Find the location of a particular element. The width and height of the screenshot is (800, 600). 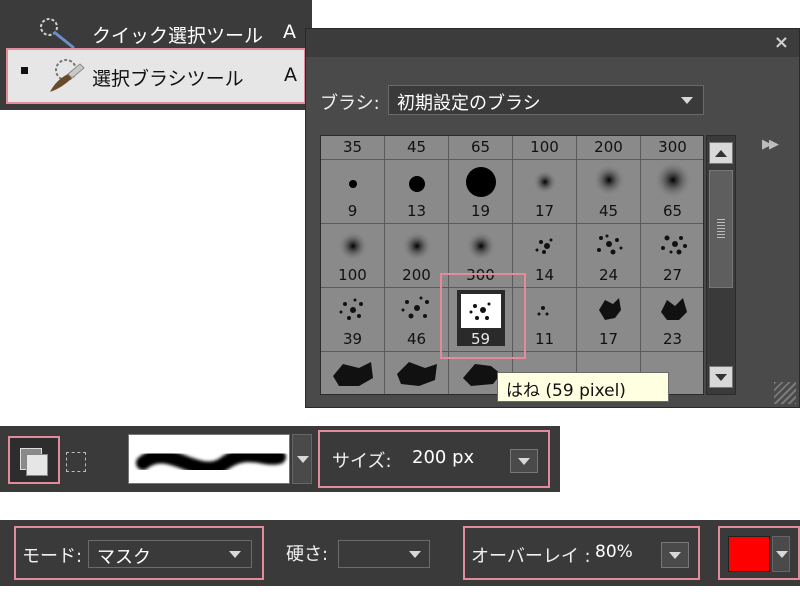

overlay-control: オーバーレイ : 80% is located at coordinates (581, 553).